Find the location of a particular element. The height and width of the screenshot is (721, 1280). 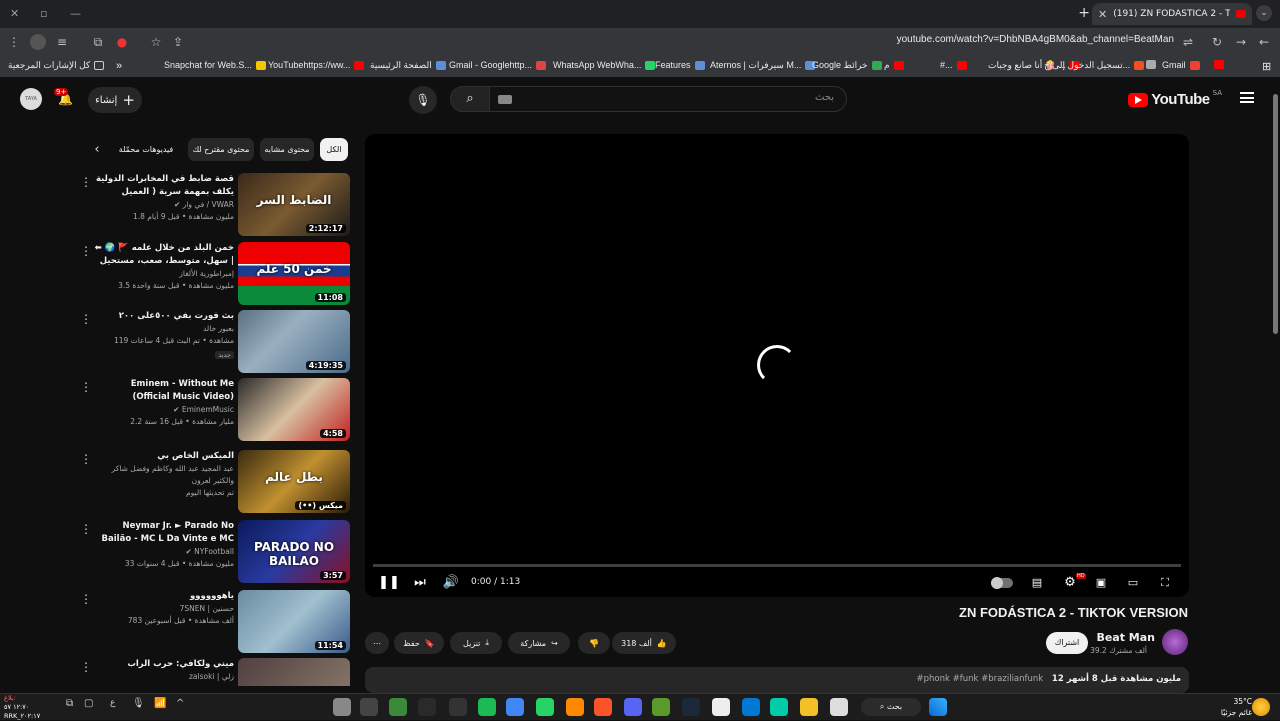

subtitles-icon: ▤ is located at coordinates (1037, 583).